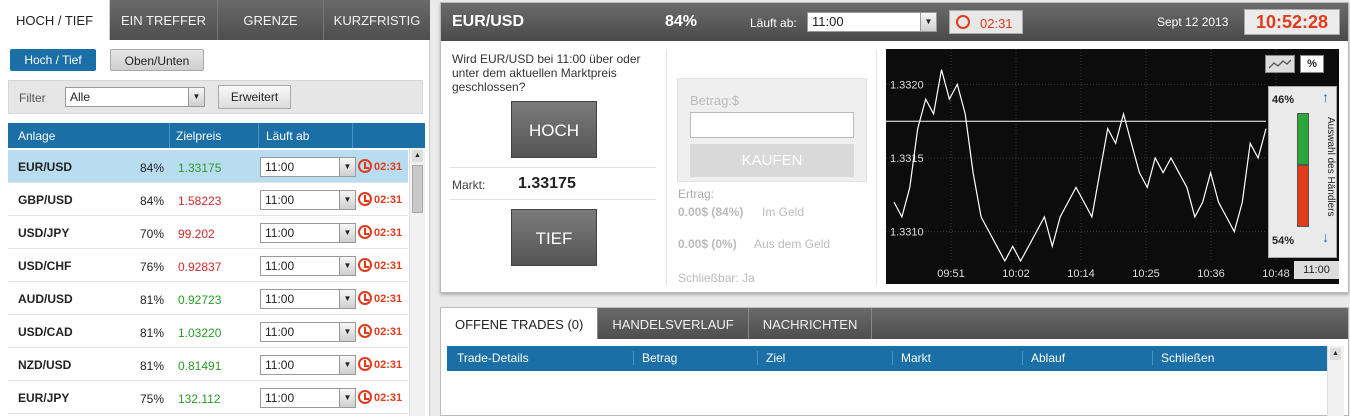  What do you see at coordinates (872, 22) in the screenshot?
I see `expiry-select: 11:00 ▼` at bounding box center [872, 22].